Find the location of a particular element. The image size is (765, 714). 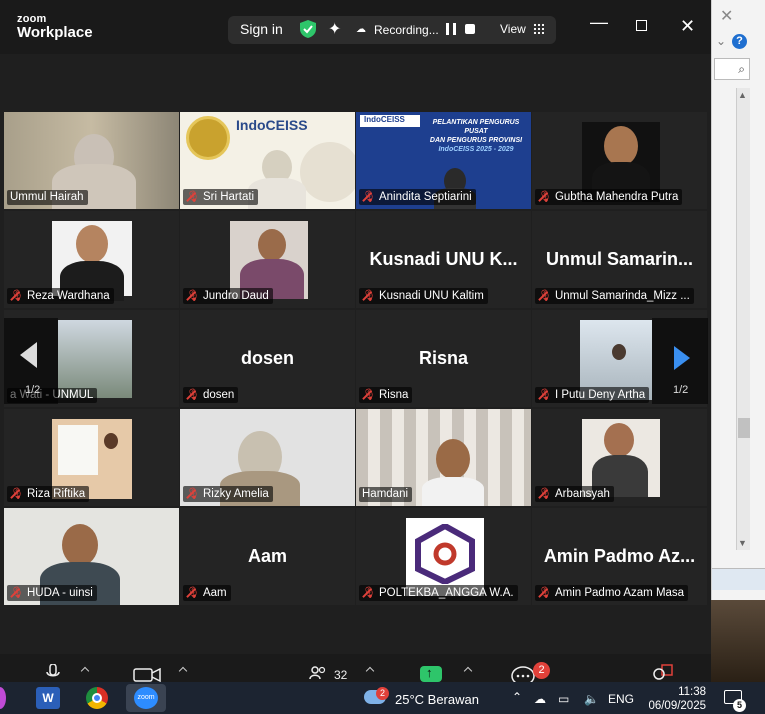

name-tile: dosen 🎙 dosen is located at coordinates (267, 358).